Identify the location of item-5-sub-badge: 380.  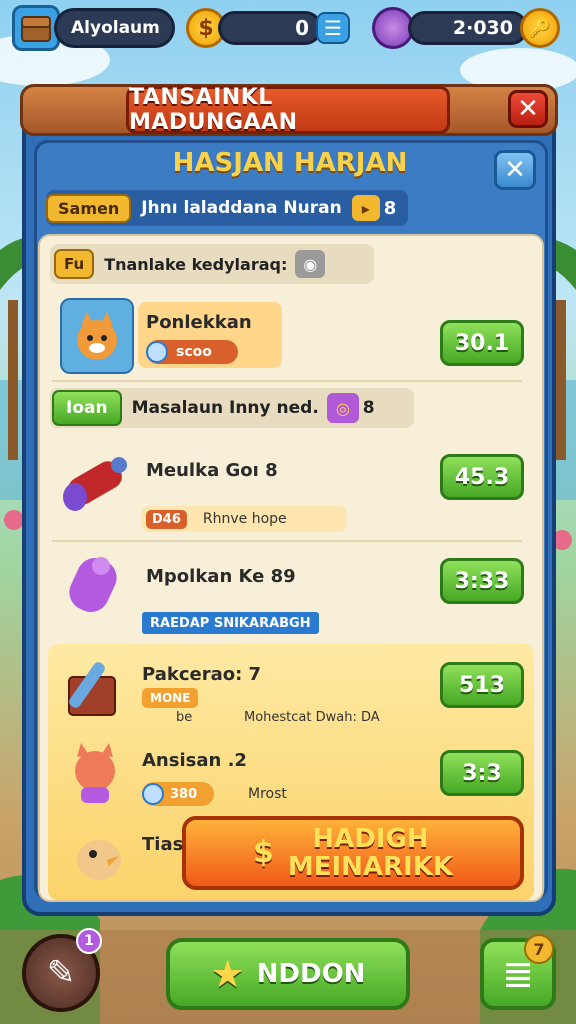
(184, 794).